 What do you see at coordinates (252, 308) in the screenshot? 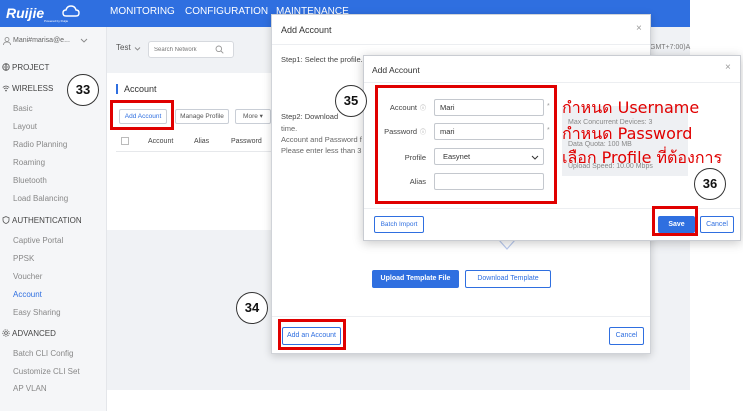
I see `step-number-badge: 34` at bounding box center [252, 308].